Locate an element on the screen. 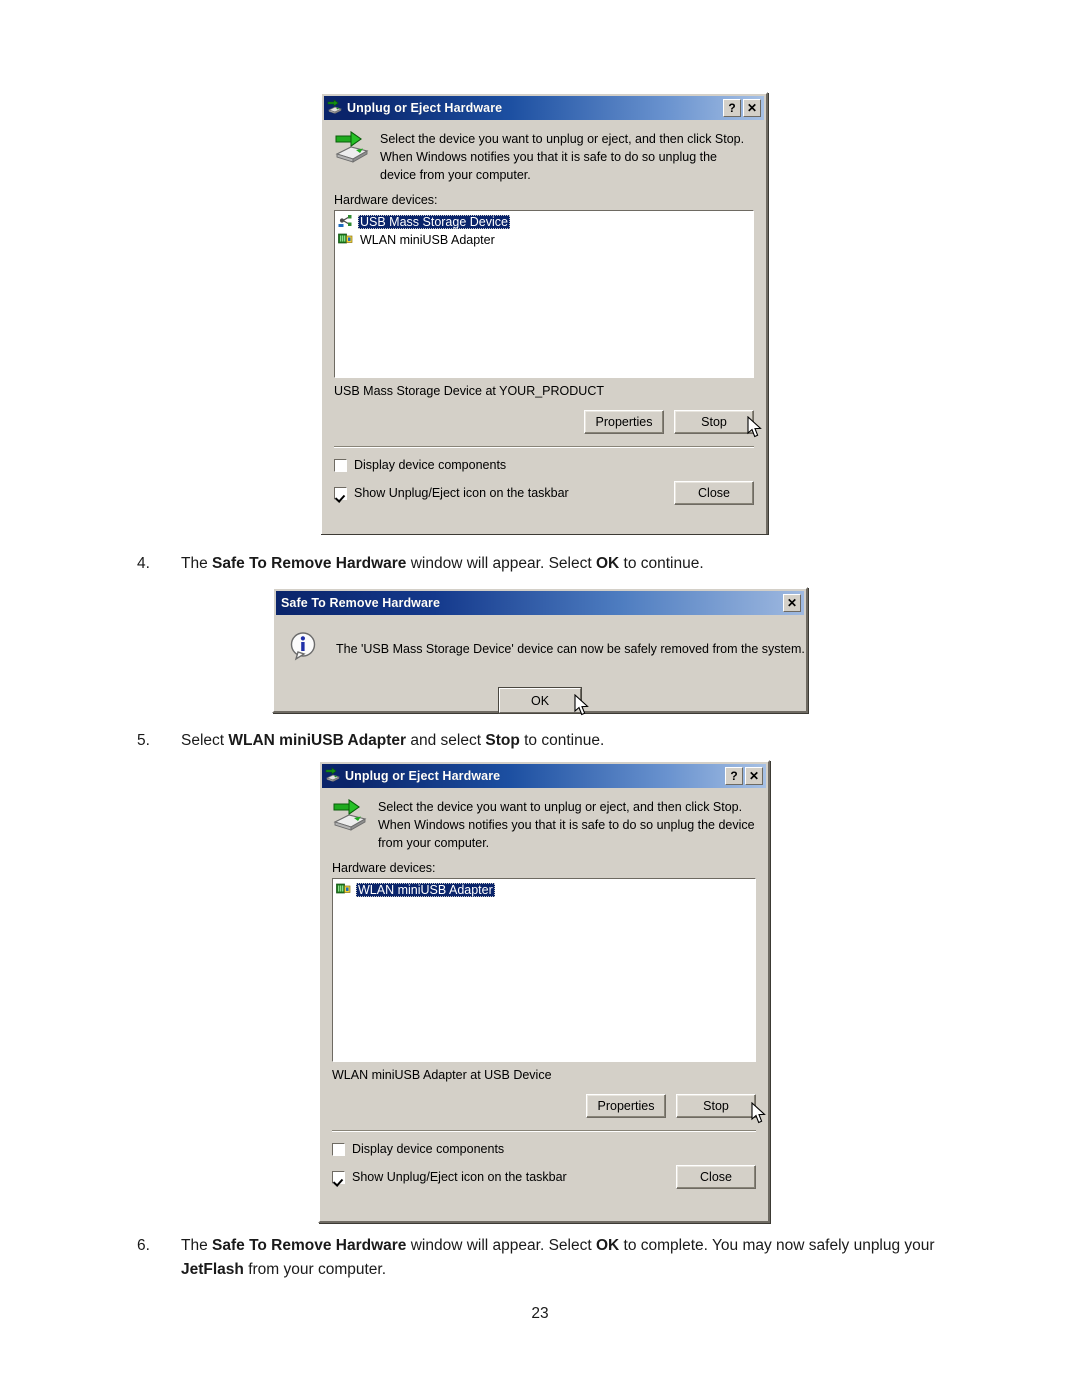  list-item-label: USB Mass Storage Device is located at coordinates (434, 222).